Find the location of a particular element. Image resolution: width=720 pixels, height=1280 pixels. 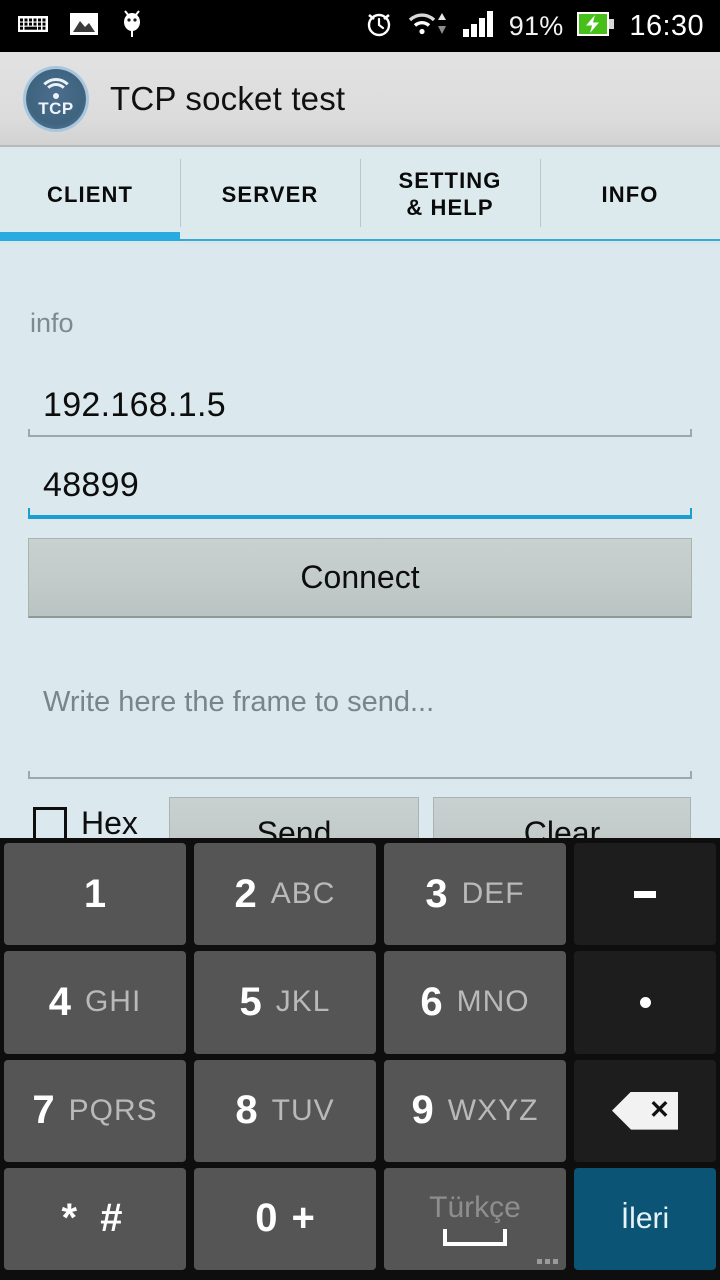

port-field: 48899 is located at coordinates (360, 492).